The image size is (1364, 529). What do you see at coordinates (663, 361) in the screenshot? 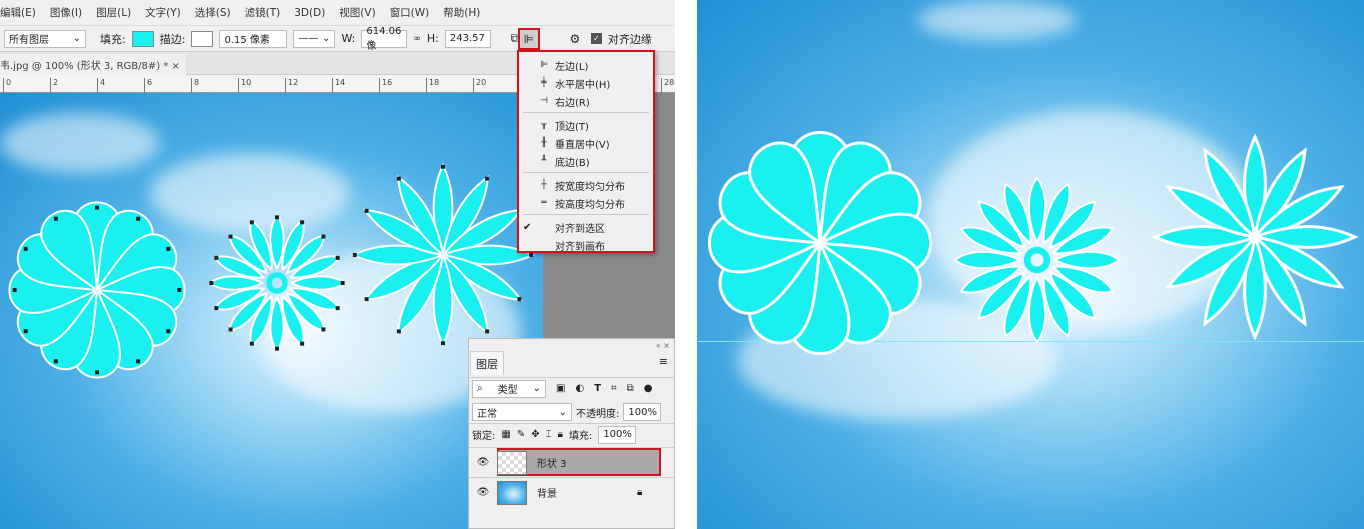
I see `panel-menu-icon: ≡` at bounding box center [663, 361].